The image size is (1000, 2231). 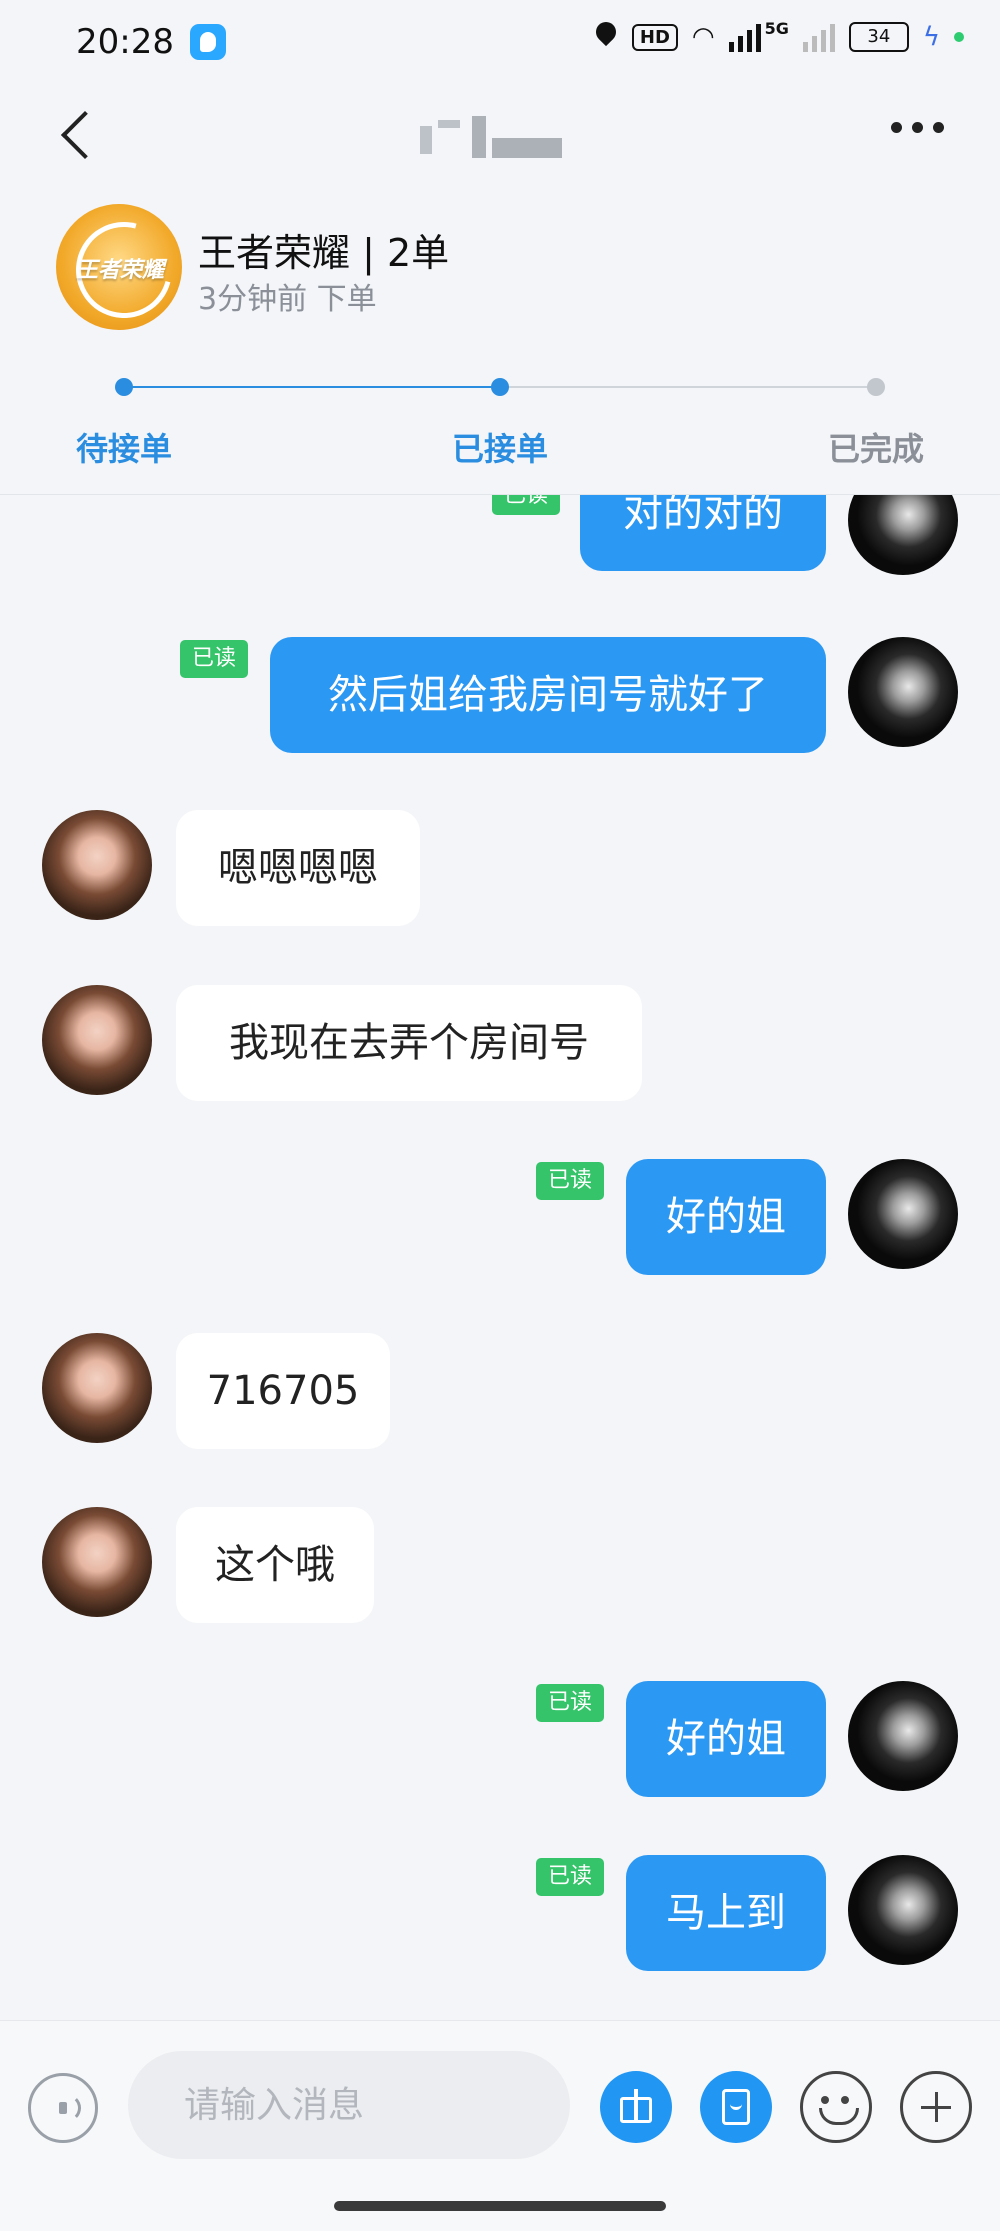 What do you see at coordinates (275, 1565) in the screenshot?
I see `message-bubble-received: 这个哦` at bounding box center [275, 1565].